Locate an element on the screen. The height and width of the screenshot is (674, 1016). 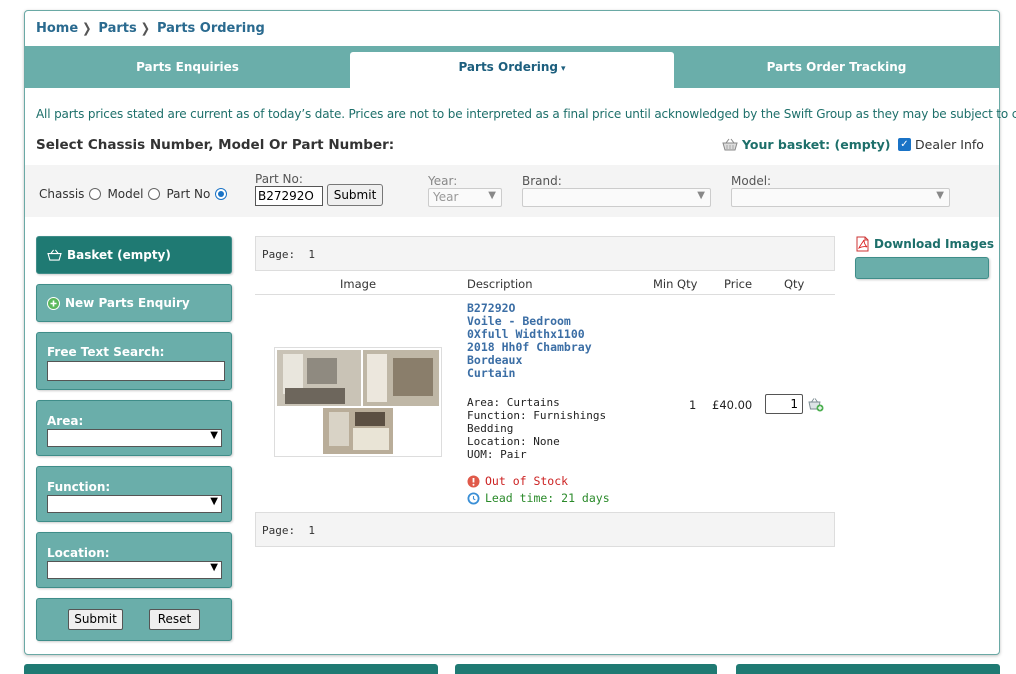
breadcrumb-parts: Parts is located at coordinates (117, 28).